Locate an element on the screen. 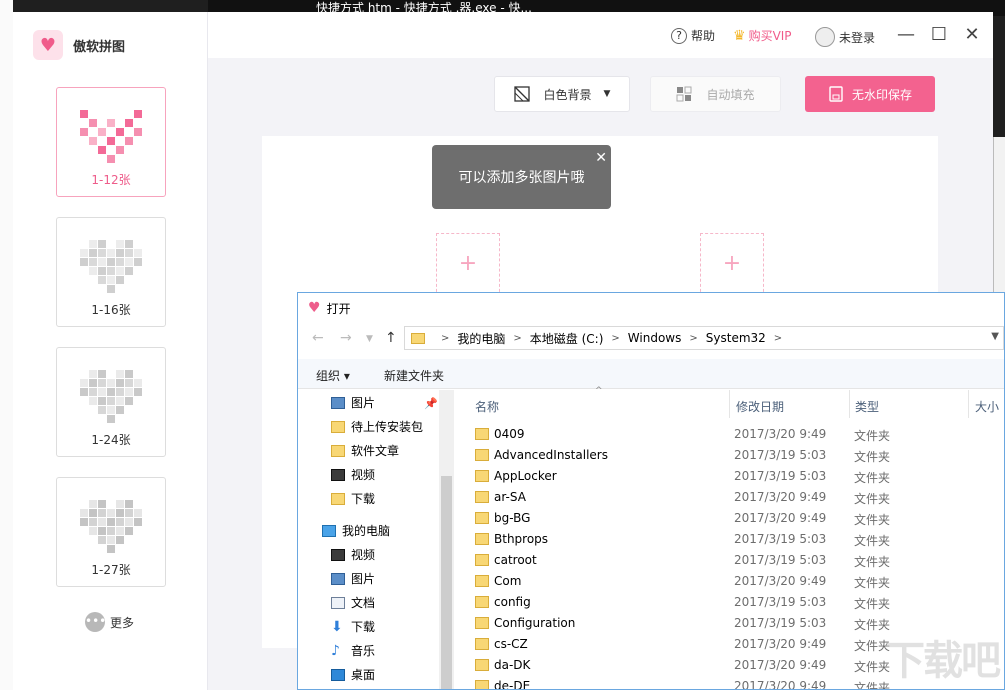 The width and height of the screenshot is (1005, 690). address-chevron-down-icon: ▼ is located at coordinates (995, 336).